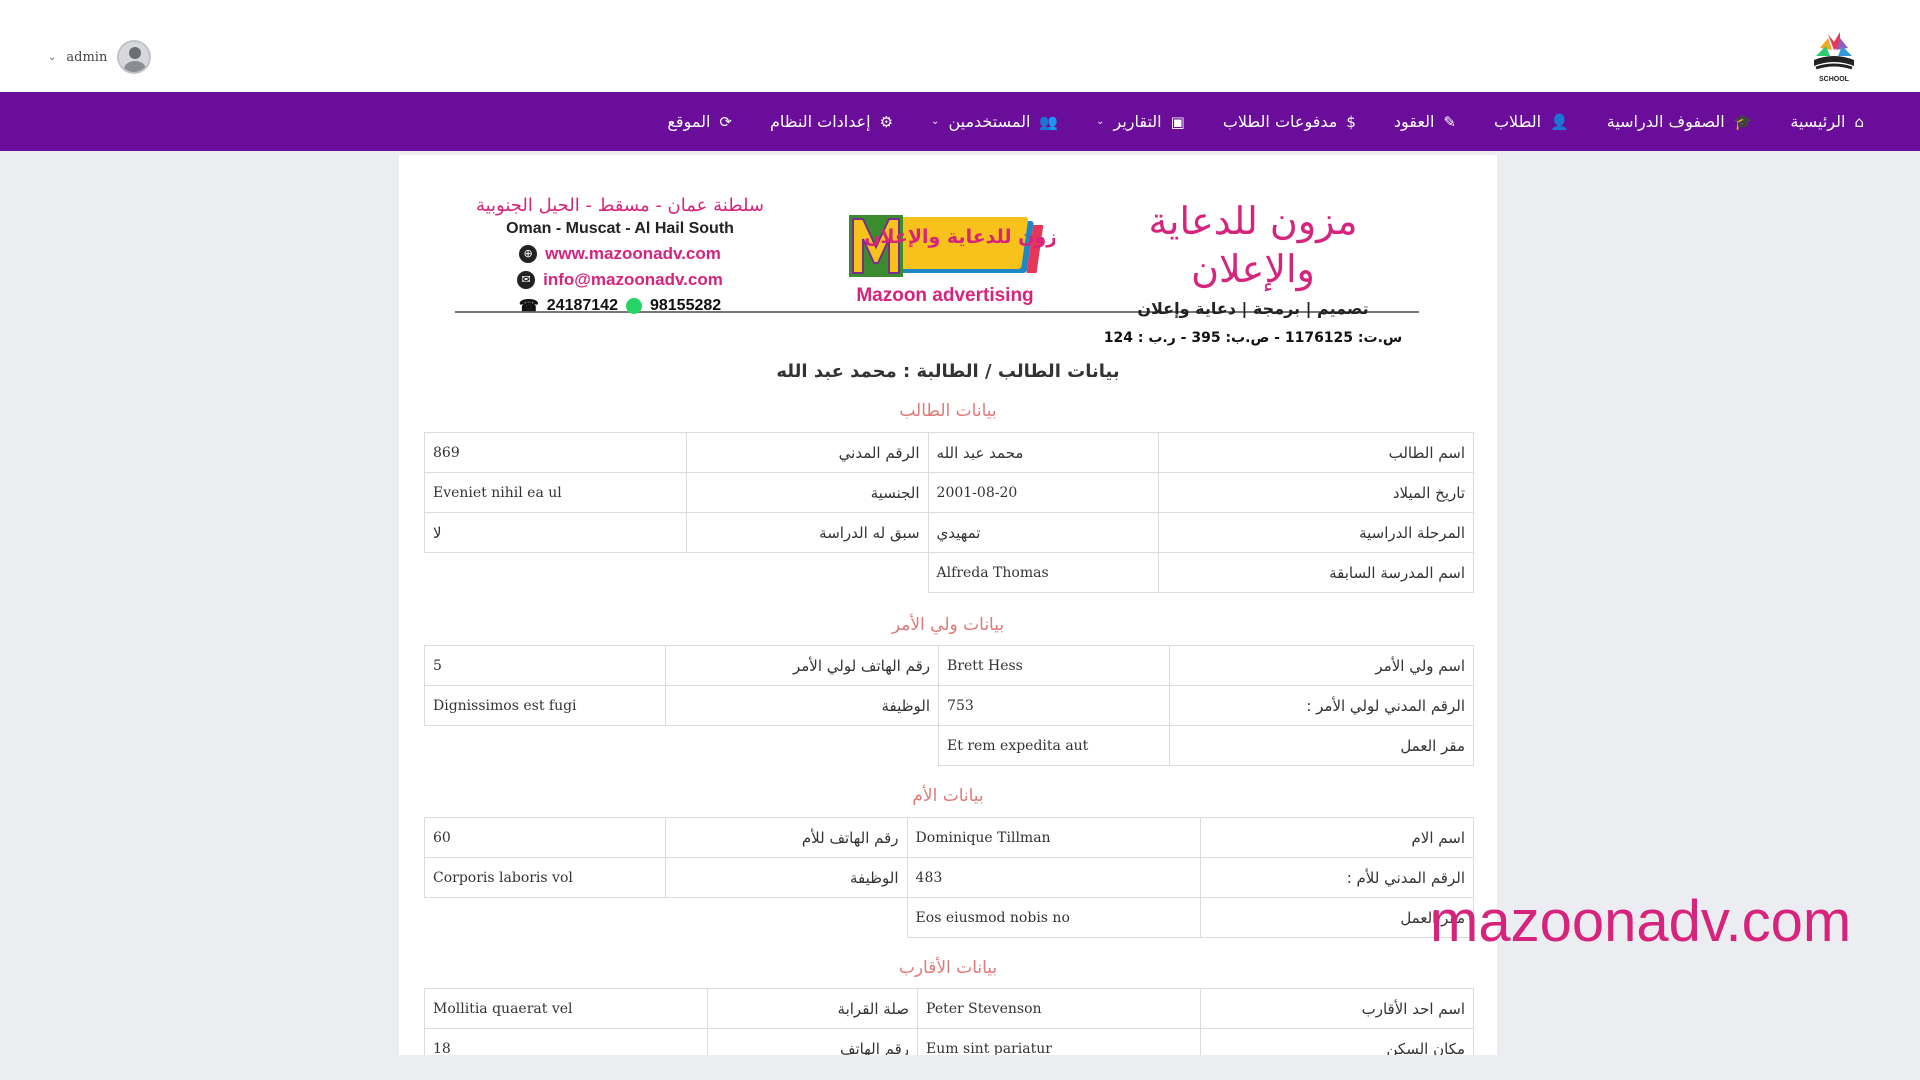 This screenshot has width=1920, height=1080. Describe the element at coordinates (944, 295) in the screenshot. I see `mazoon-logo-en: Mazoon advertising` at that location.